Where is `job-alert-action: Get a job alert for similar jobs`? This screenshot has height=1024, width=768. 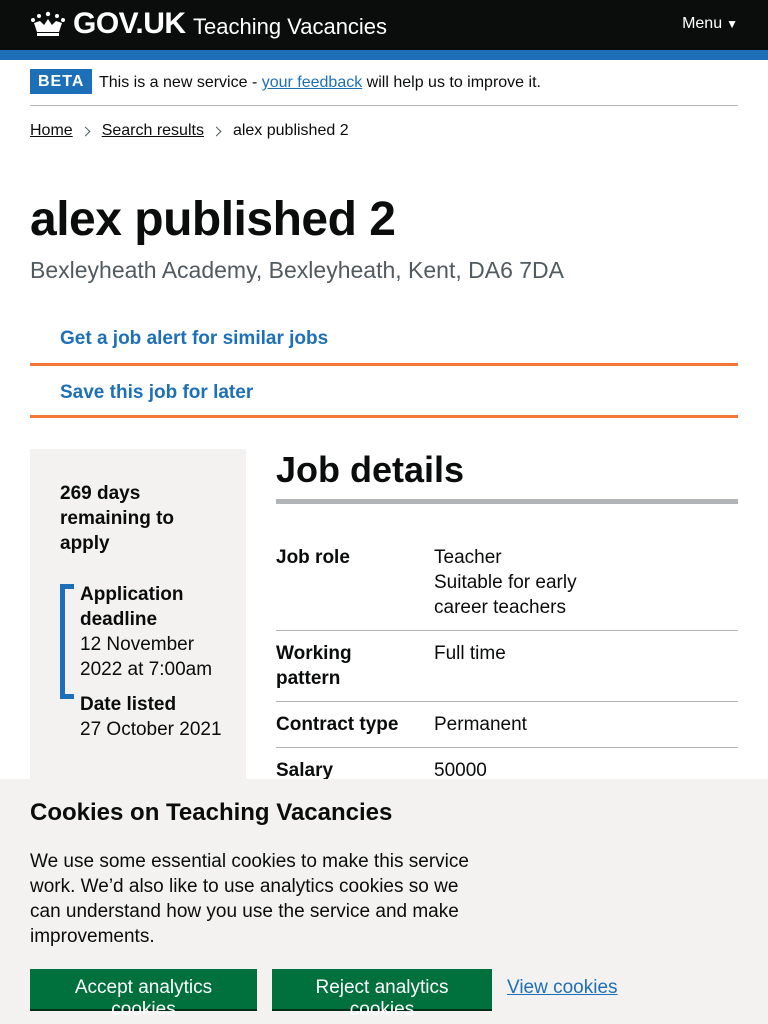 job-alert-action: Get a job alert for similar jobs is located at coordinates (384, 341).